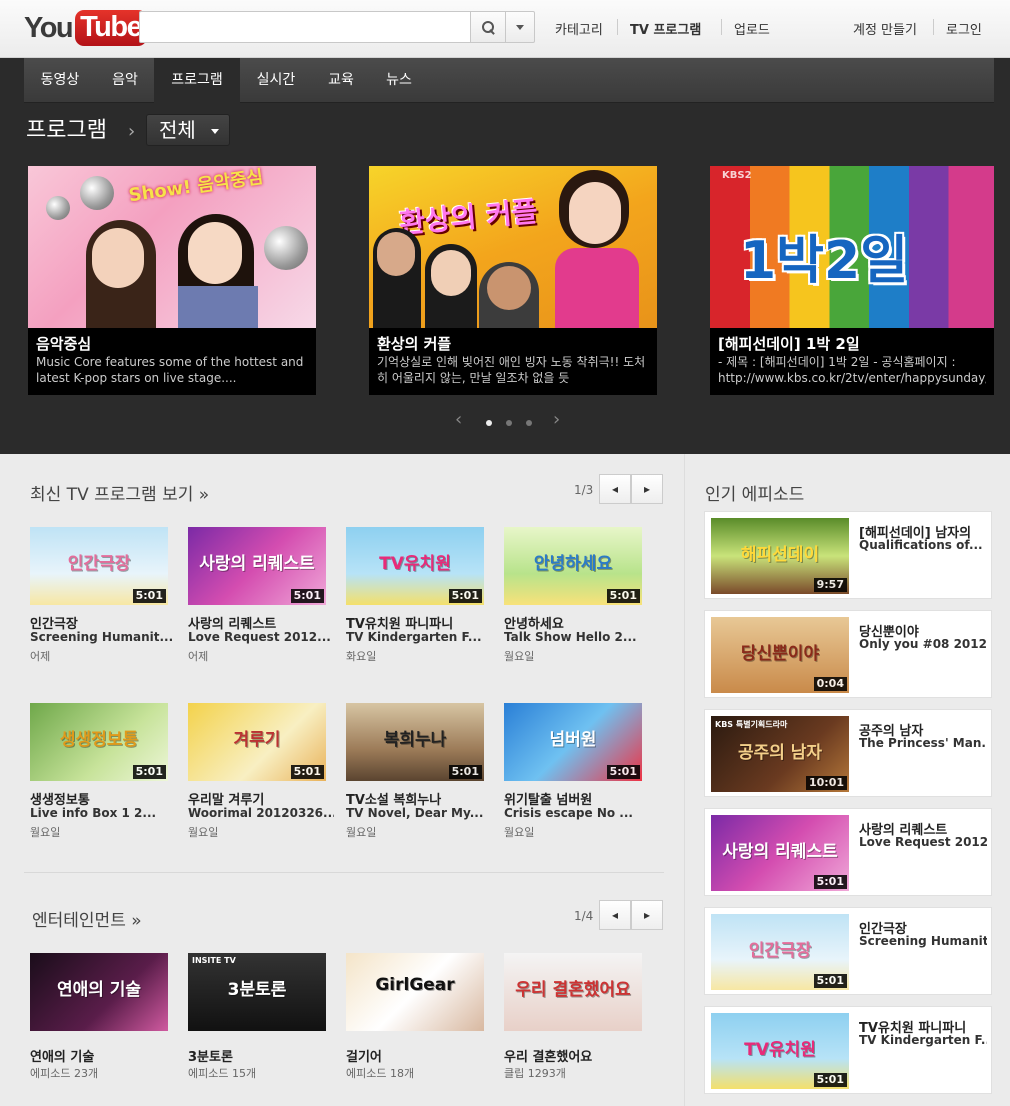 This screenshot has height=1106, width=1010. What do you see at coordinates (415, 992) in the screenshot?
I see `show-thumbnail: GirlGear` at bounding box center [415, 992].